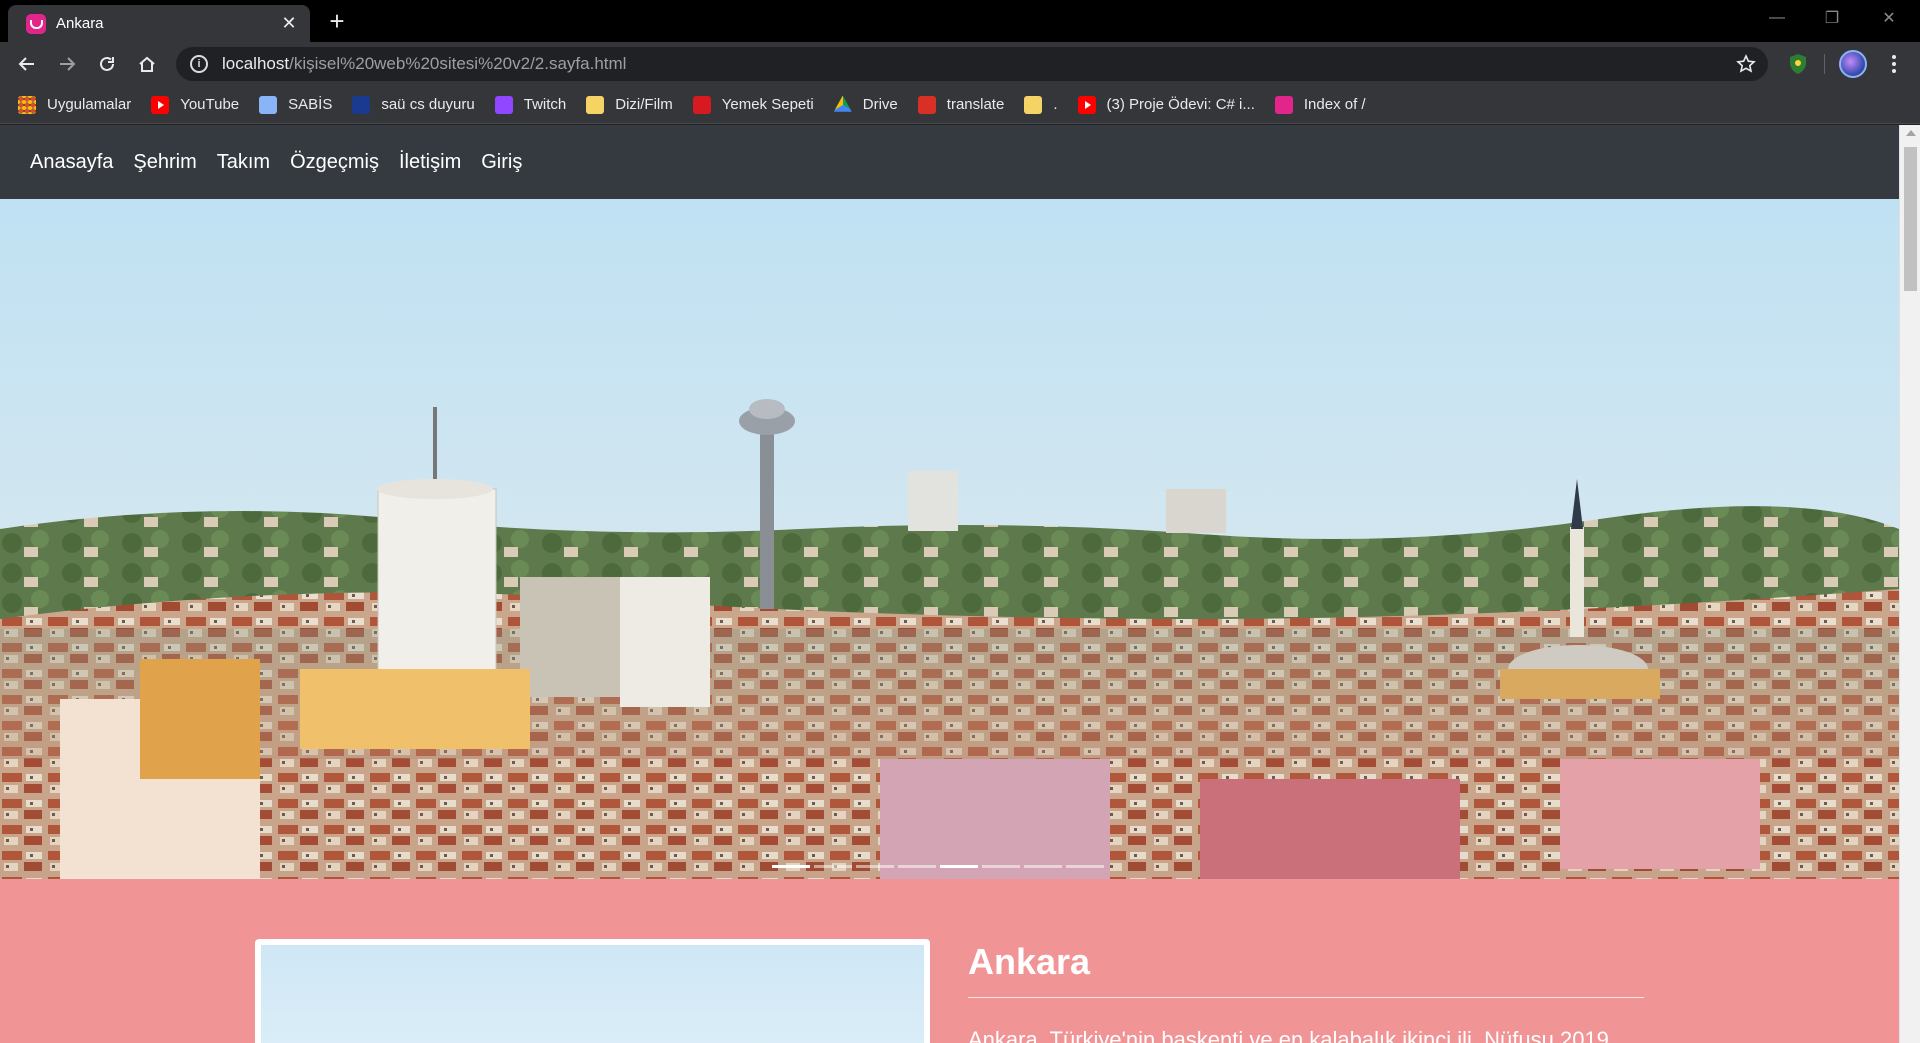 This screenshot has width=1920, height=1043. I want to click on scroll-thumb, so click(1910, 219).